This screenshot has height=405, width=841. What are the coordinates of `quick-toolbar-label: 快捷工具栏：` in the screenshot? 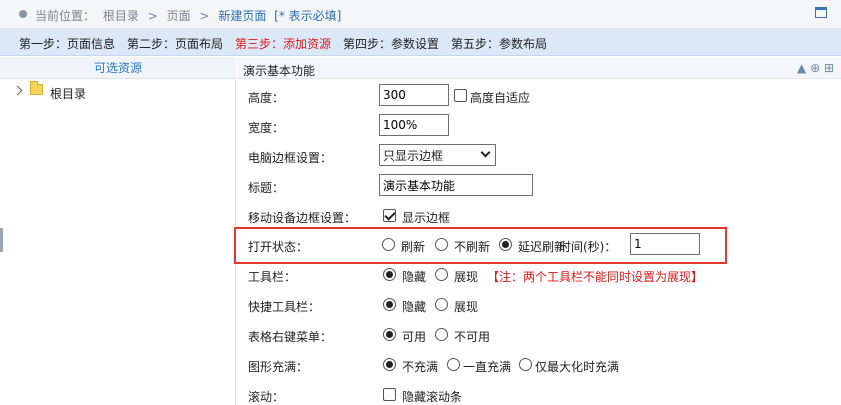 It's located at (284, 307).